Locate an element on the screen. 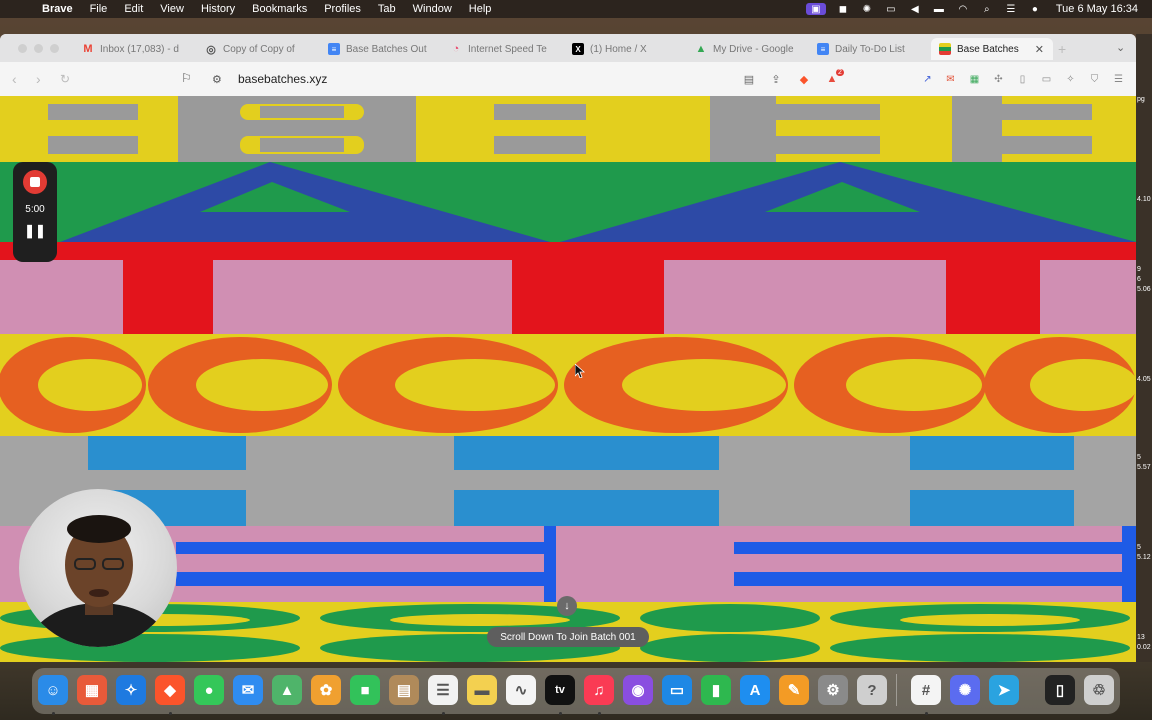 The height and width of the screenshot is (720, 1152). webcam-bubble is located at coordinates (98, 568).